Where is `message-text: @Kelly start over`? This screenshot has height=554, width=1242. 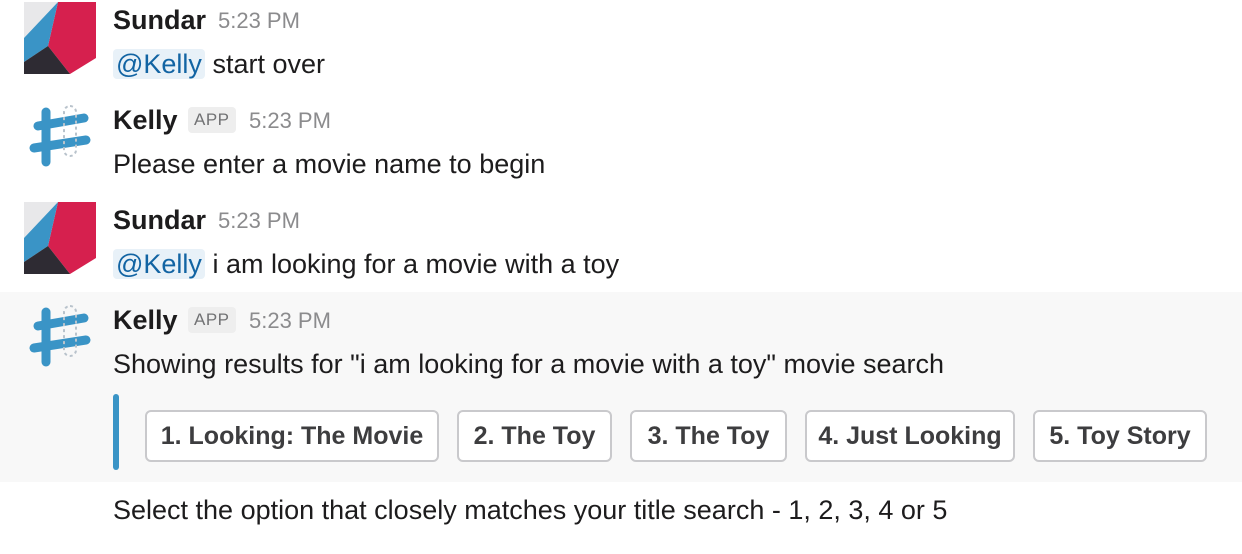 message-text: @Kelly start over is located at coordinates (219, 64).